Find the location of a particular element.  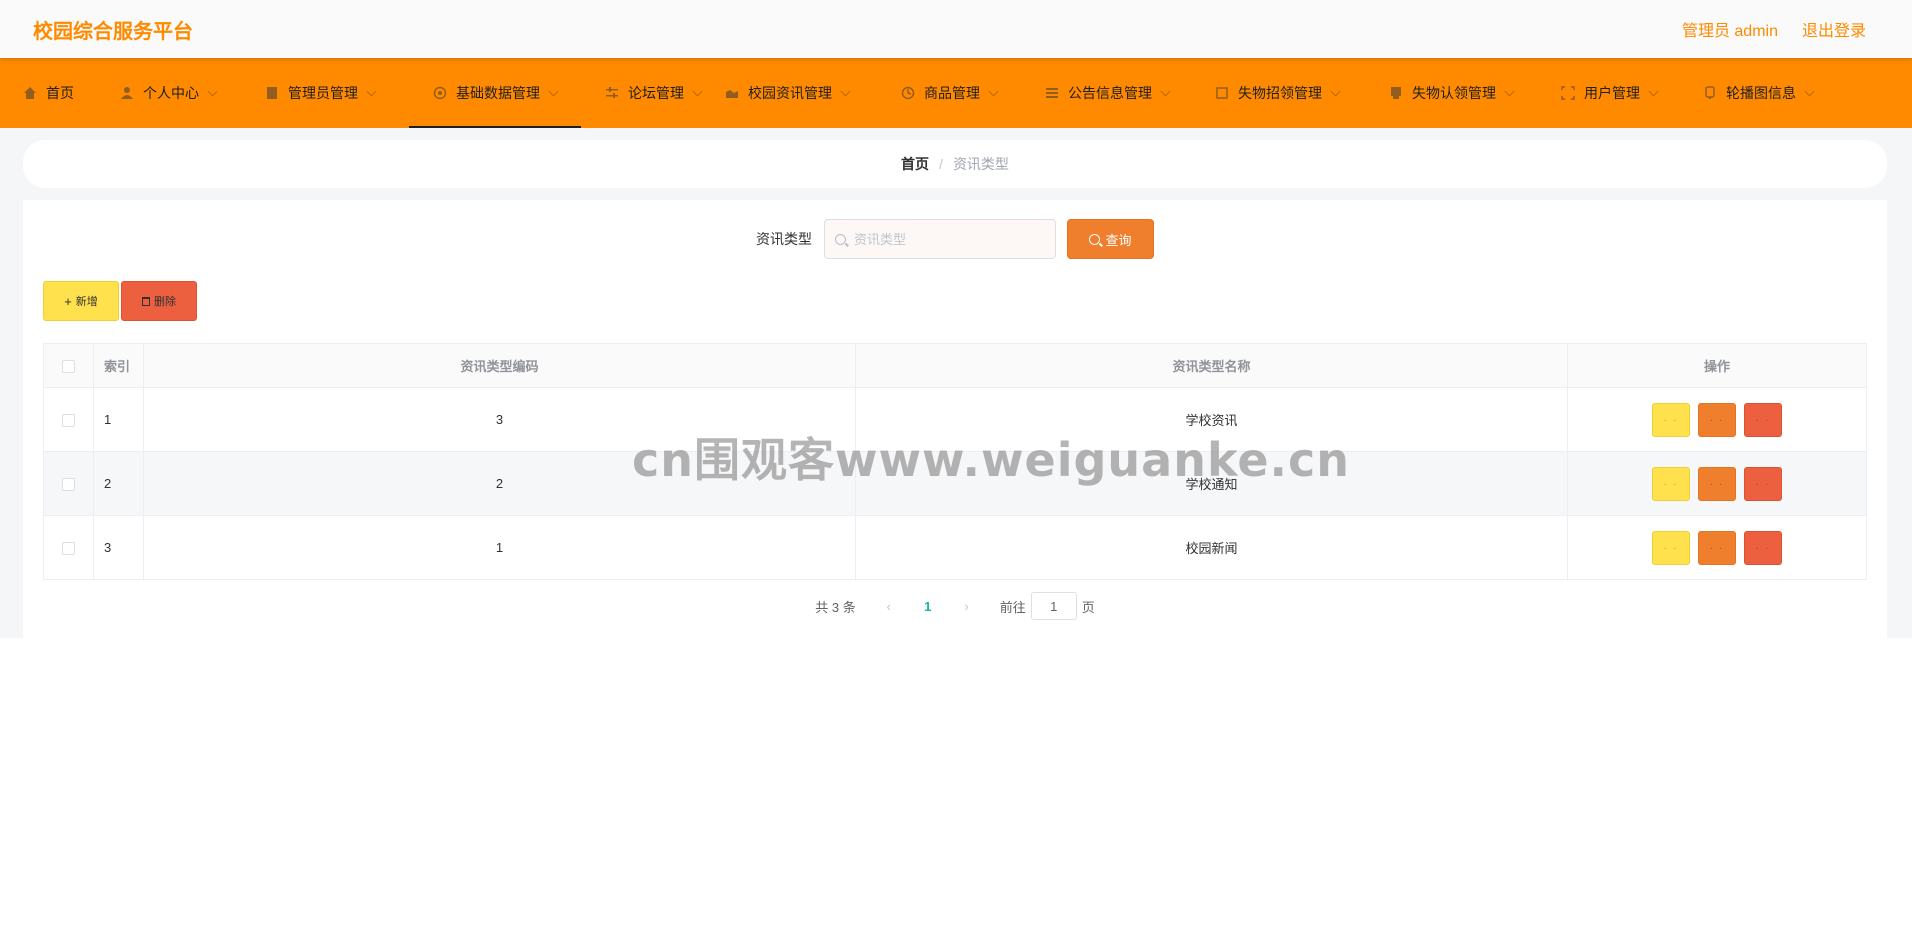

select-all-cell is located at coordinates (68, 365).